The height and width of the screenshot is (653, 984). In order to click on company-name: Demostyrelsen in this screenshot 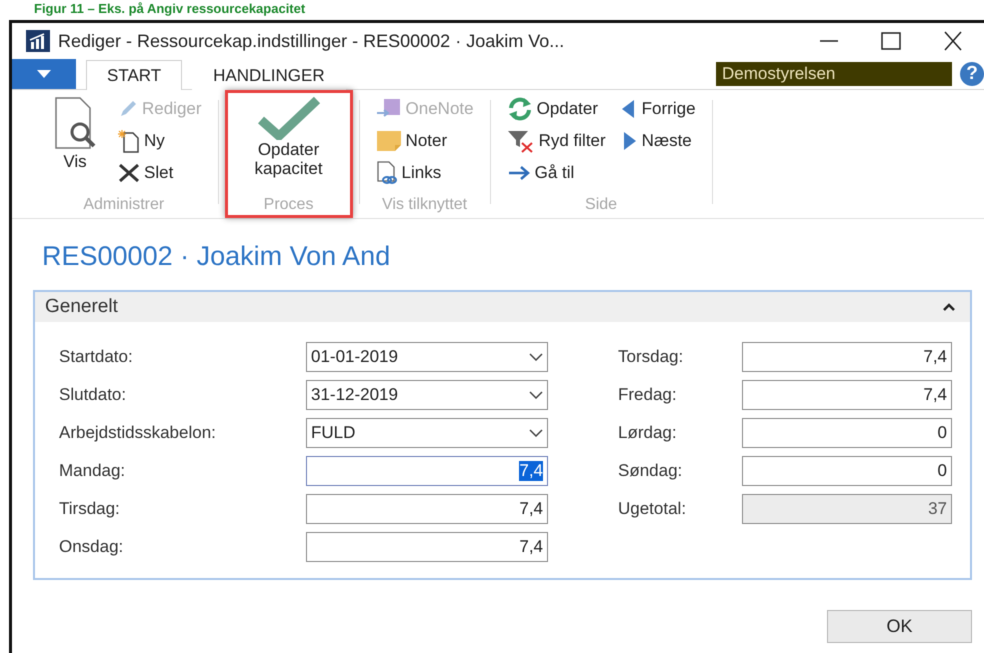, I will do `click(834, 74)`.